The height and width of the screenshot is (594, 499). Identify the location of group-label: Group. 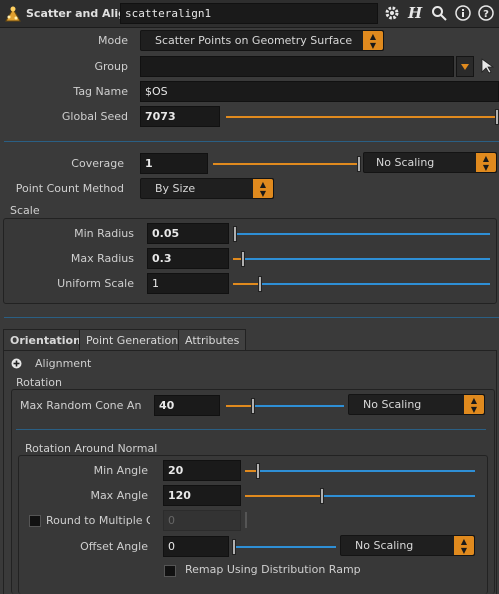
(111, 66).